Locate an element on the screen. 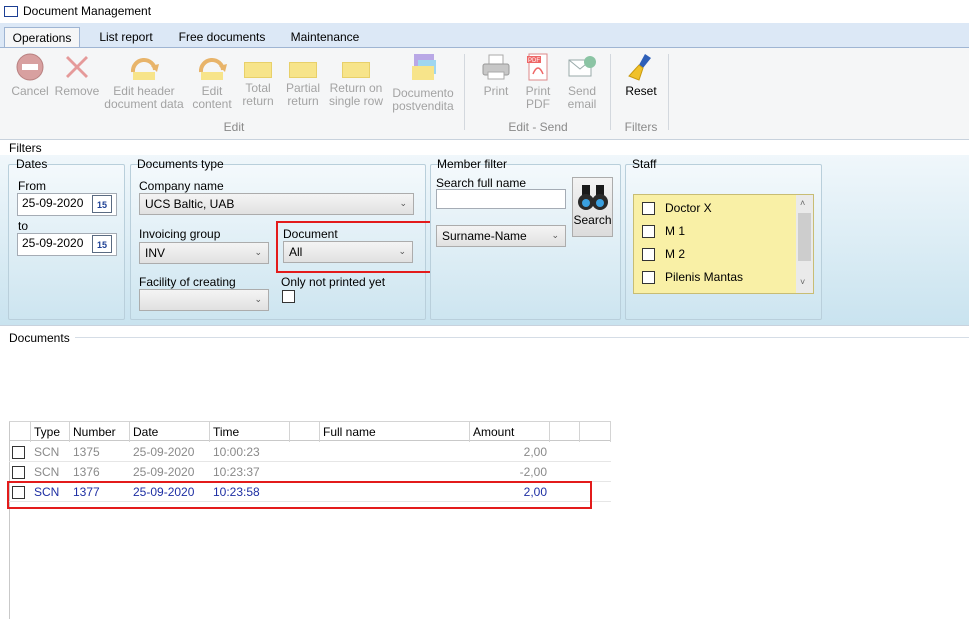 The height and width of the screenshot is (619, 969). reset-label: Reset is located at coordinates (641, 91).